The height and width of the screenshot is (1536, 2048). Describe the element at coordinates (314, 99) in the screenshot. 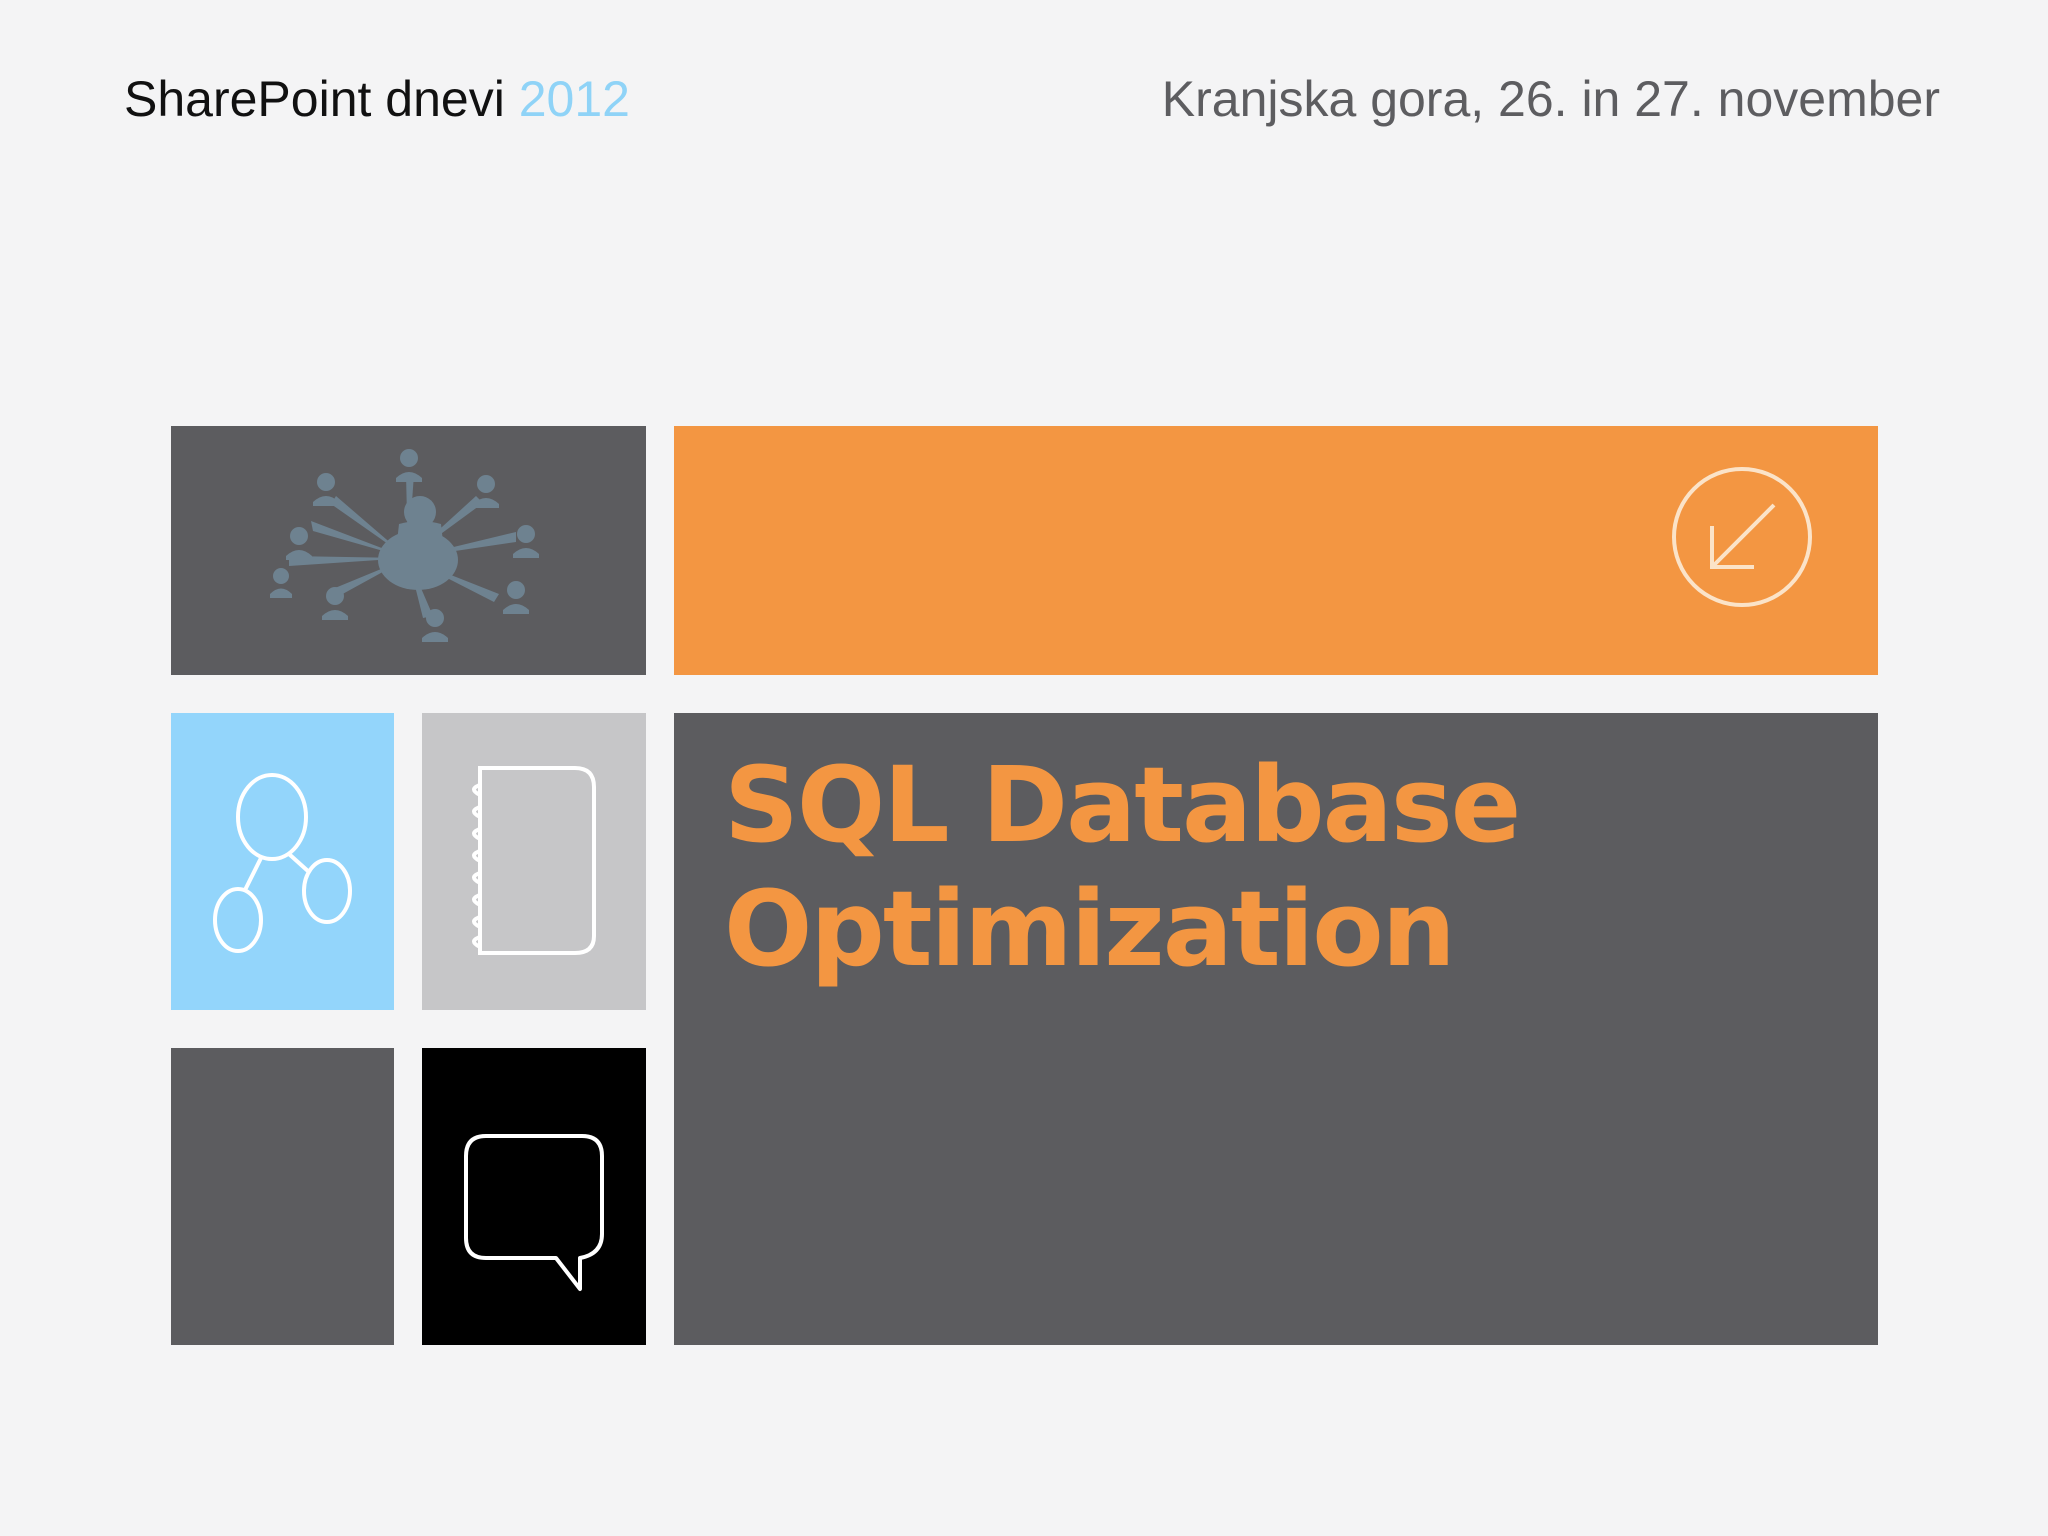

I see `event-name: SharePoint dnevi` at that location.